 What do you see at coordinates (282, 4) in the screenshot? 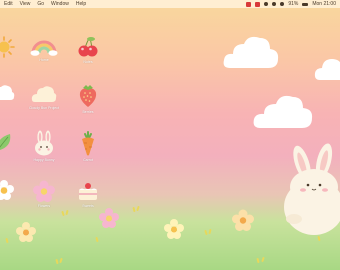
I see `wifi-icon` at bounding box center [282, 4].